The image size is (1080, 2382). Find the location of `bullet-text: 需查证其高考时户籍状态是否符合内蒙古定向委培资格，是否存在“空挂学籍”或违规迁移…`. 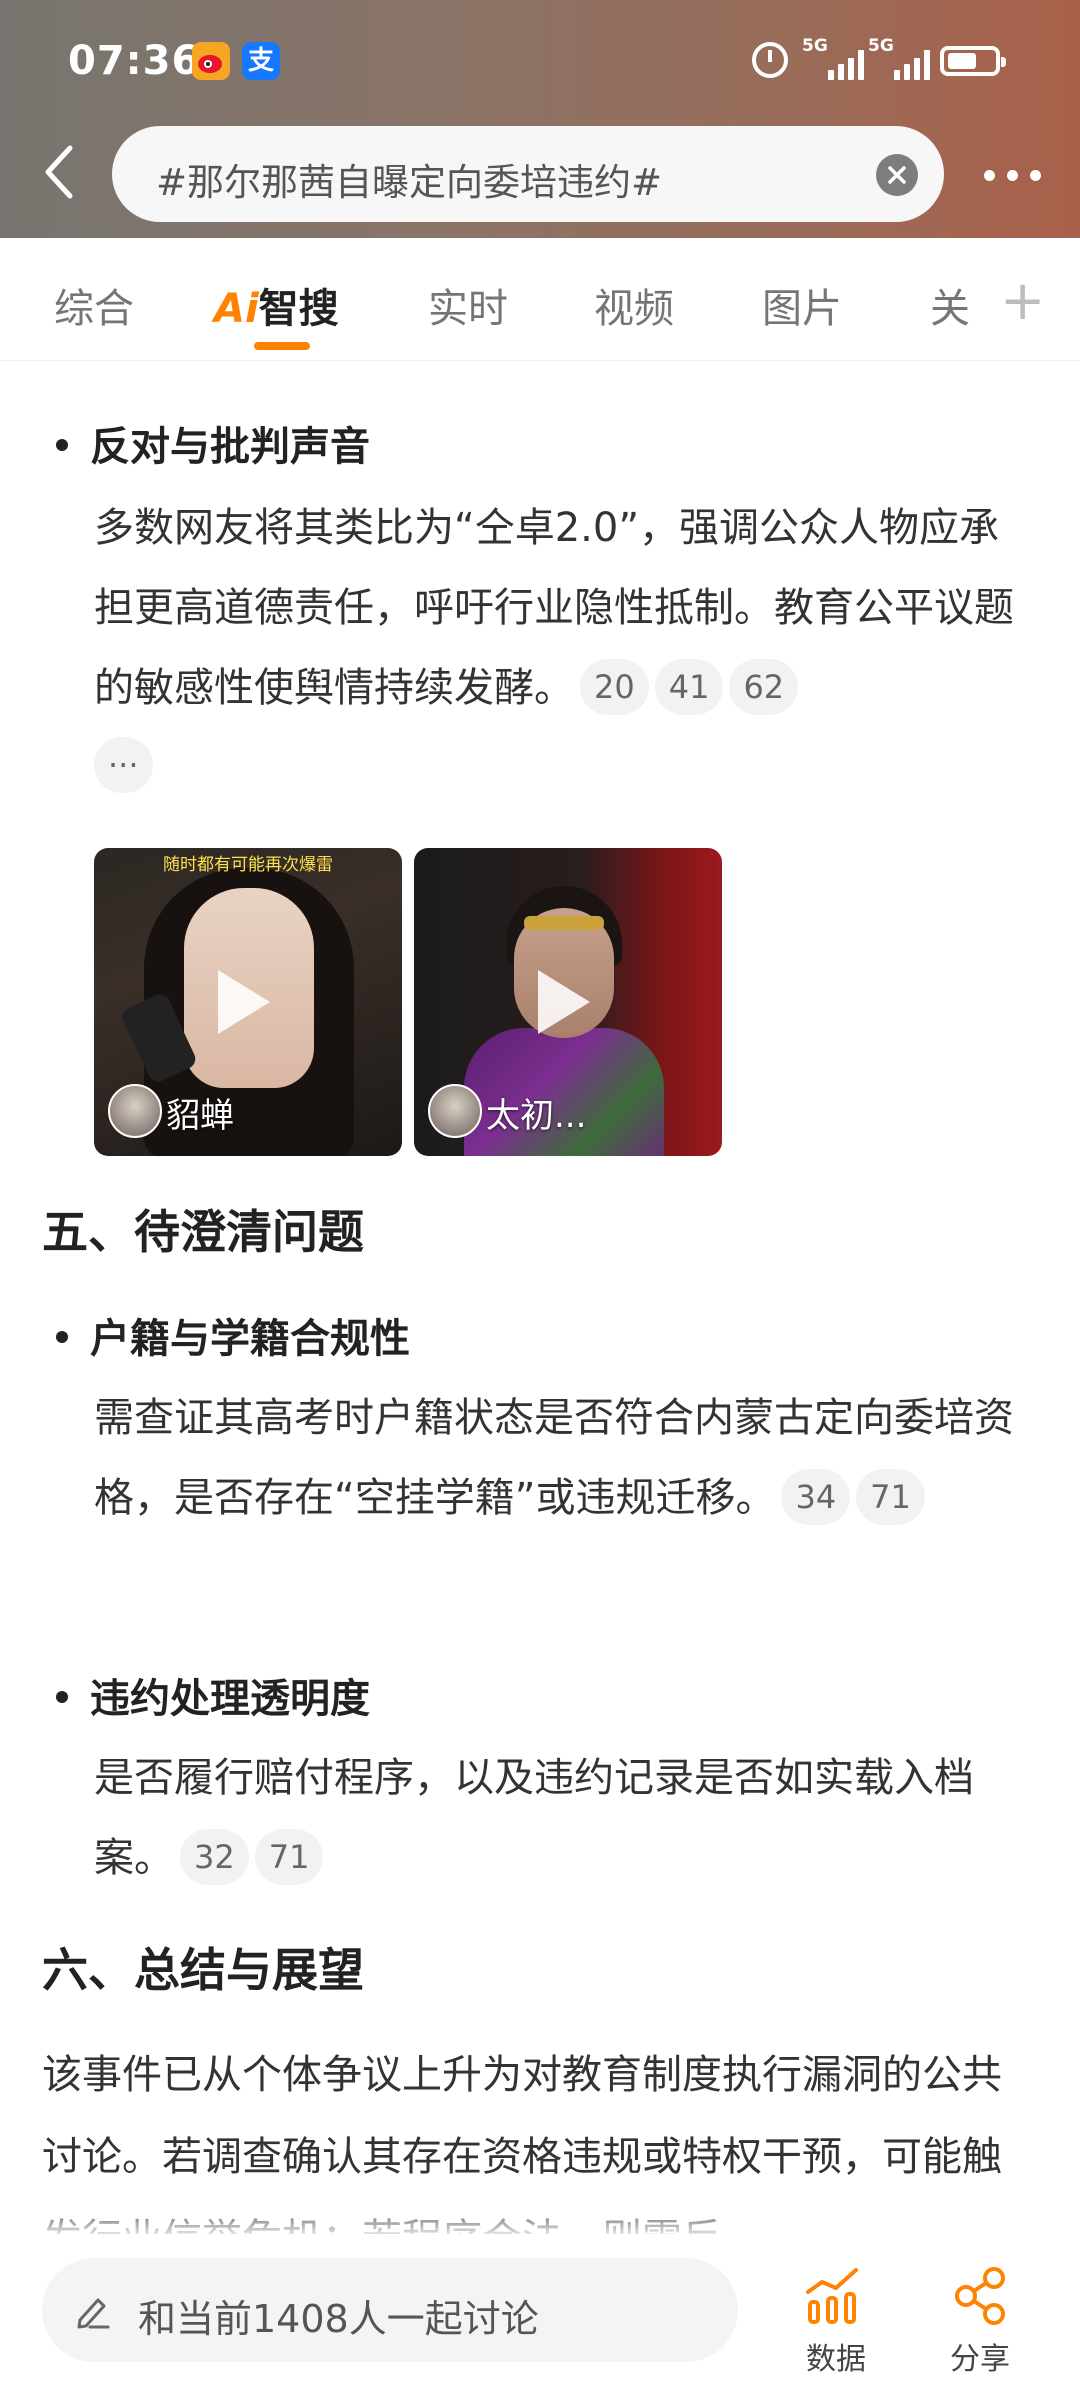

bullet-text: 需查证其高考时户籍状态是否符合内蒙古定向委培资格，是否存在“空挂学籍”或违规迁移… is located at coordinates (564, 1458).